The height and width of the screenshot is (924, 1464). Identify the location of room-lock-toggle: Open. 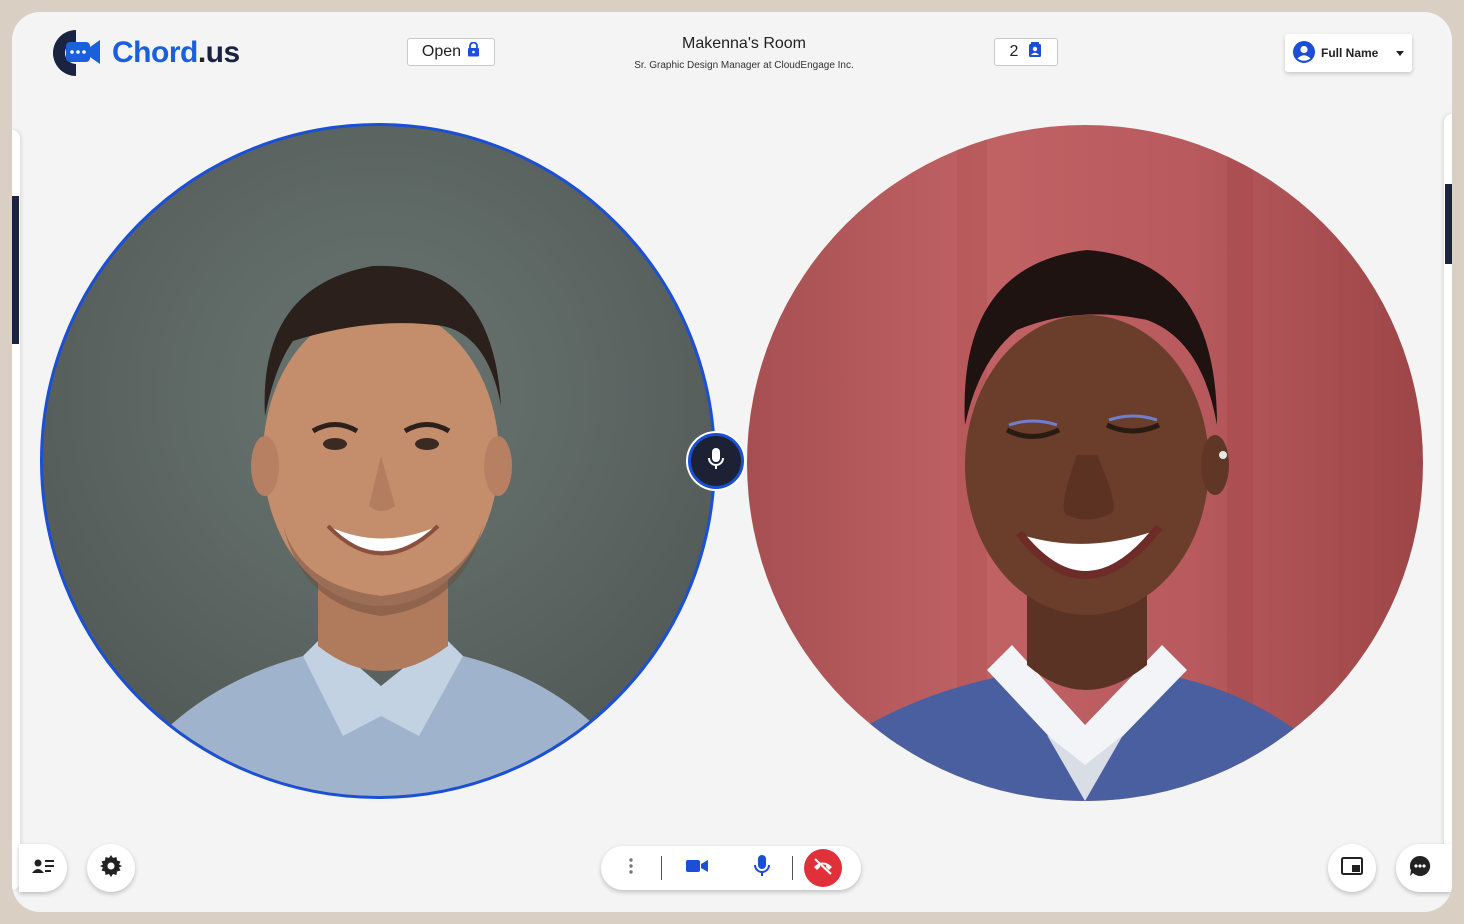
(451, 52).